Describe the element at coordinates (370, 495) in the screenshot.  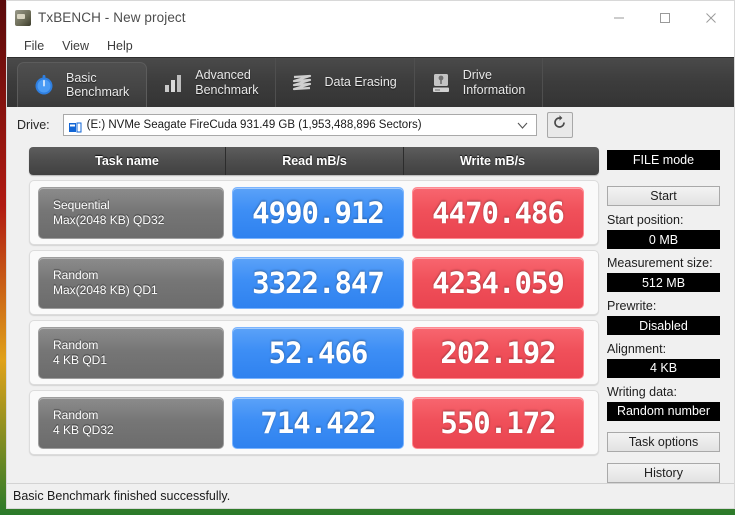
I see `status-bar: Basic Benchmark finished successfully.` at that location.